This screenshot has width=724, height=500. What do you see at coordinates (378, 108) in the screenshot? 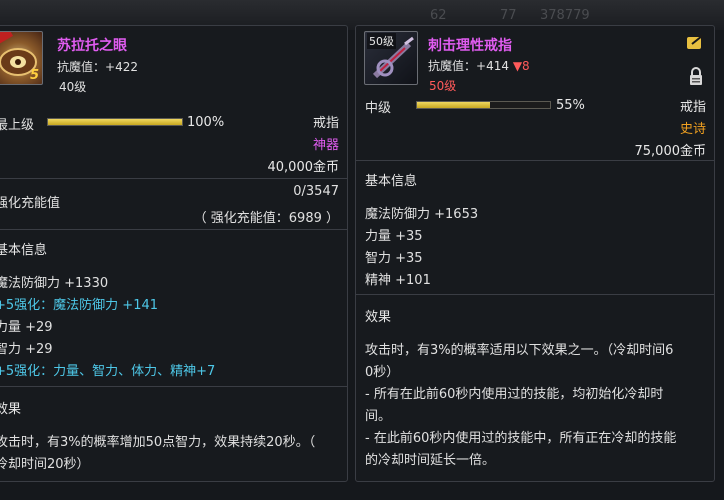
I see `grade-label: 中级` at bounding box center [378, 108].